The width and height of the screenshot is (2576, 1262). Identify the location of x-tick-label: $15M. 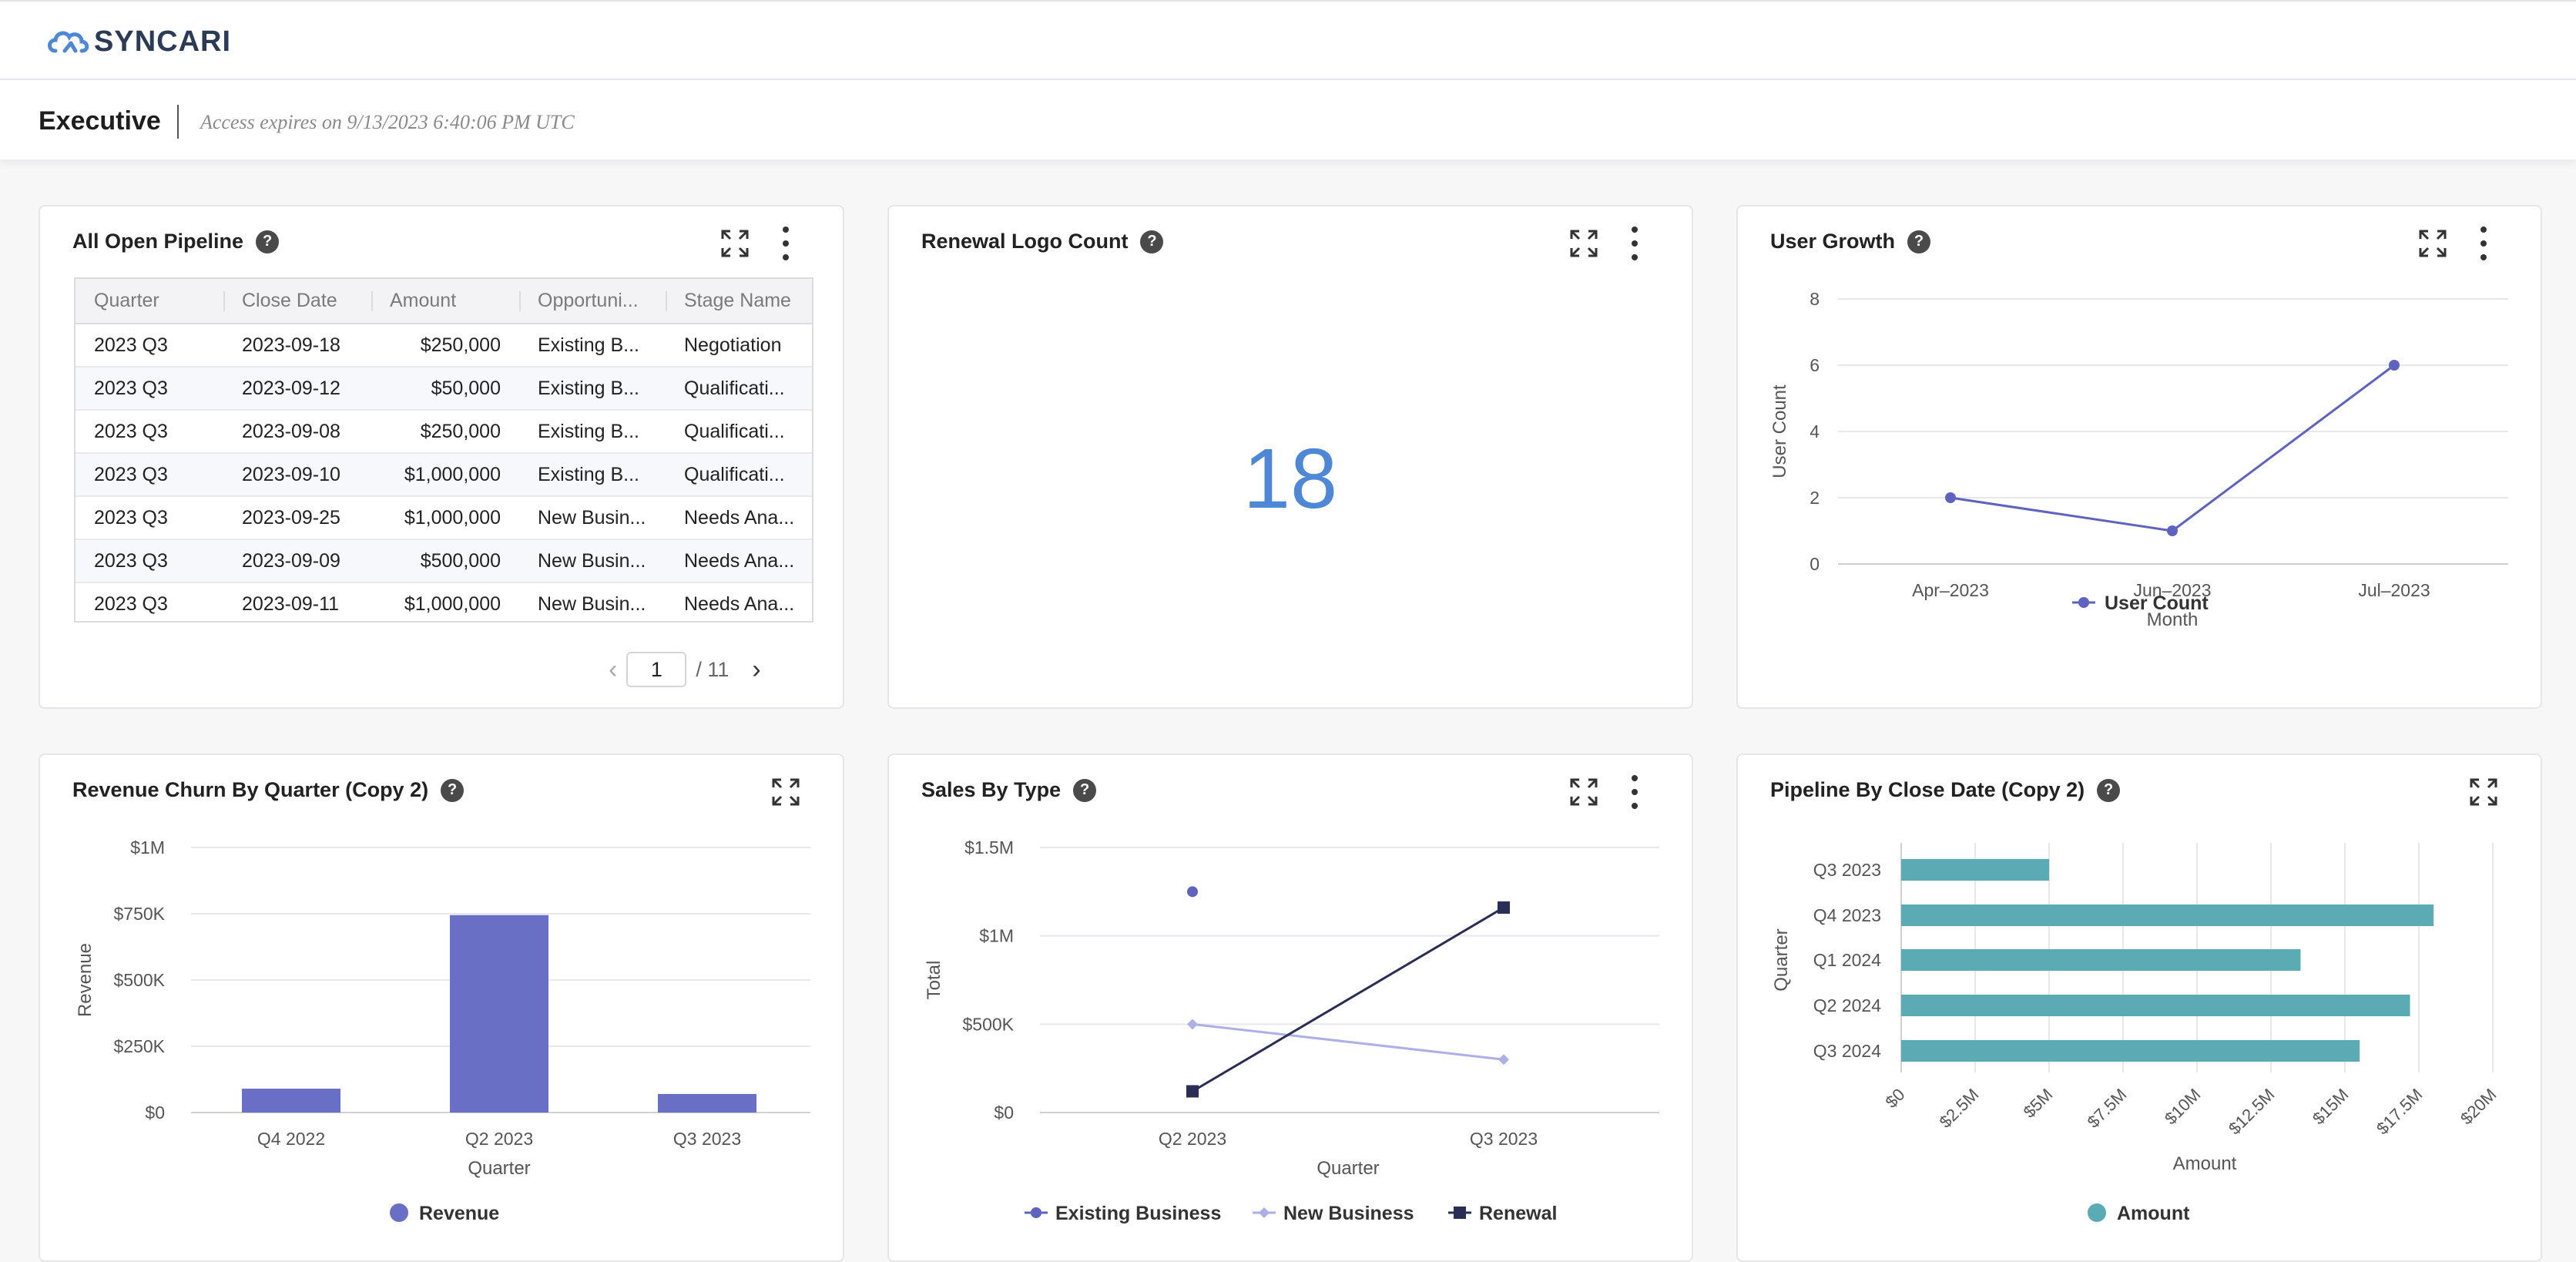
(2331, 1107).